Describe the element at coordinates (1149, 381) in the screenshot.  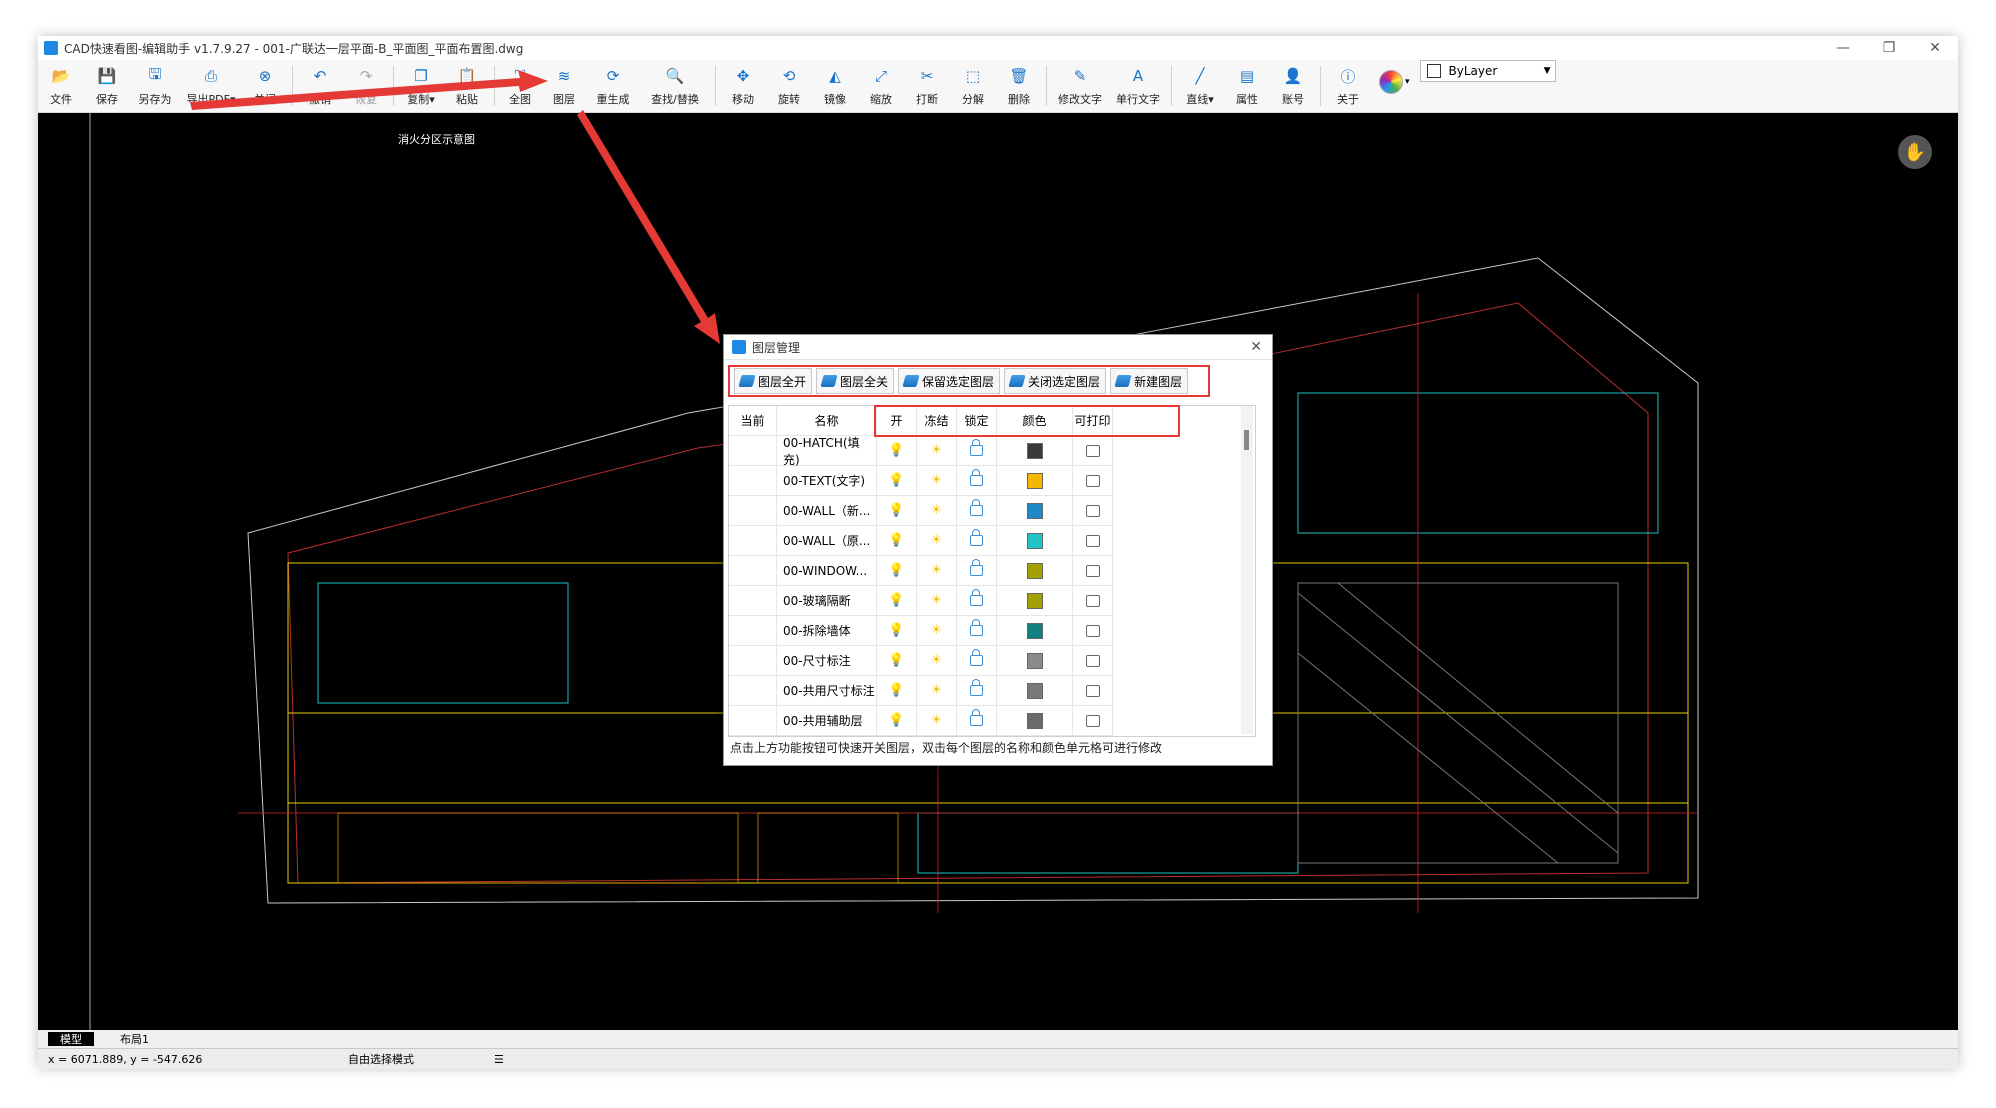
I see `layer-btn-4: 新建图层` at that location.